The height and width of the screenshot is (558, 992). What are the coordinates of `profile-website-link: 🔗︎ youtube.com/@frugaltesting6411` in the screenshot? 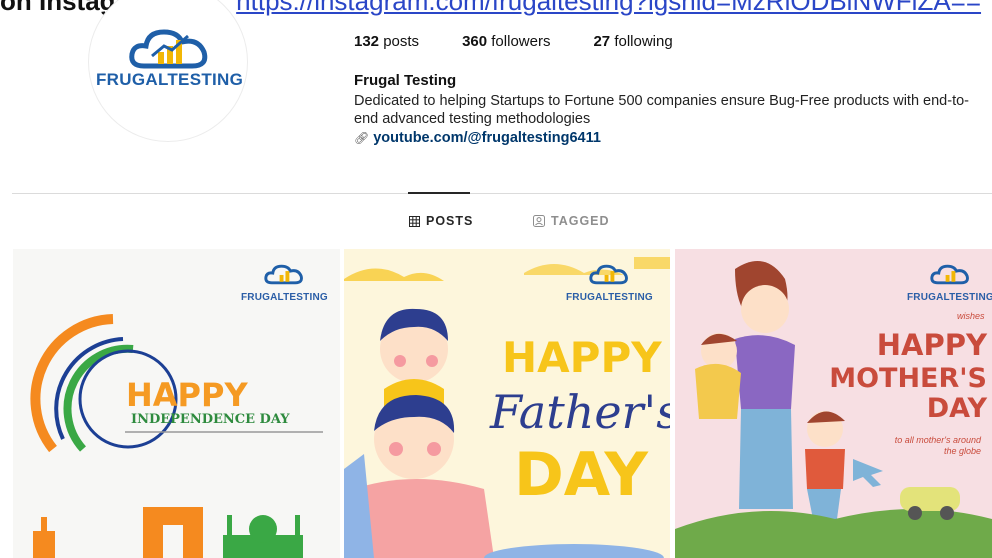 It's located at (477, 138).